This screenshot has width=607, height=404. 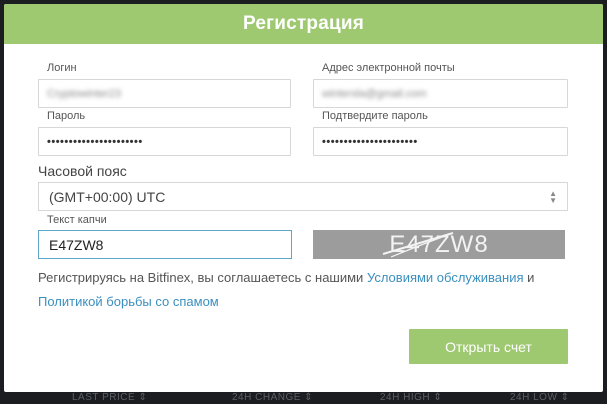 I want to click on captcha-noise-lines, so click(x=418, y=245).